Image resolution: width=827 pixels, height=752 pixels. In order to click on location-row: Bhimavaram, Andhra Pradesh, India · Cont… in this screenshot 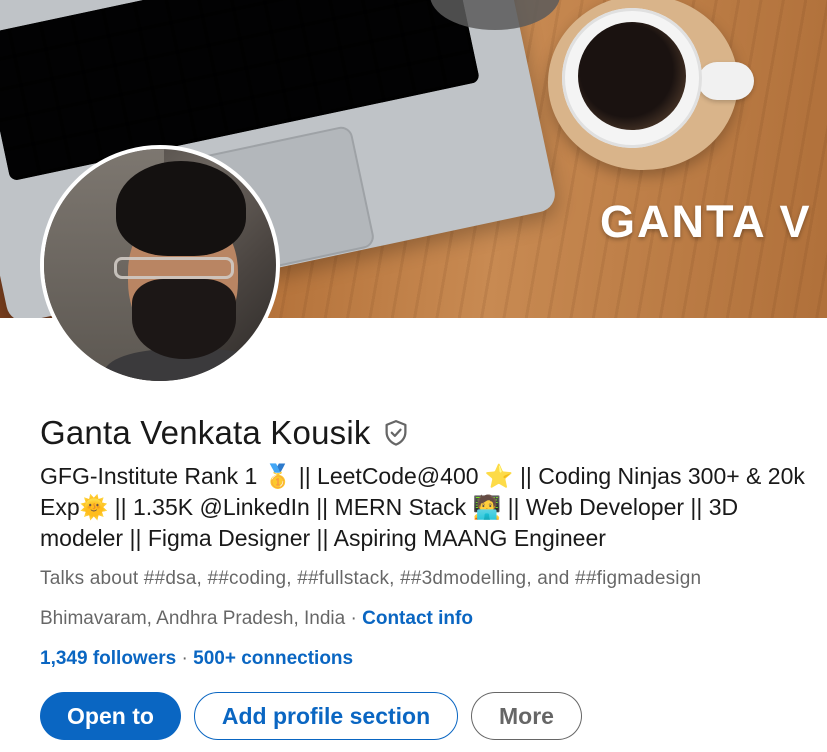, I will do `click(256, 619)`.